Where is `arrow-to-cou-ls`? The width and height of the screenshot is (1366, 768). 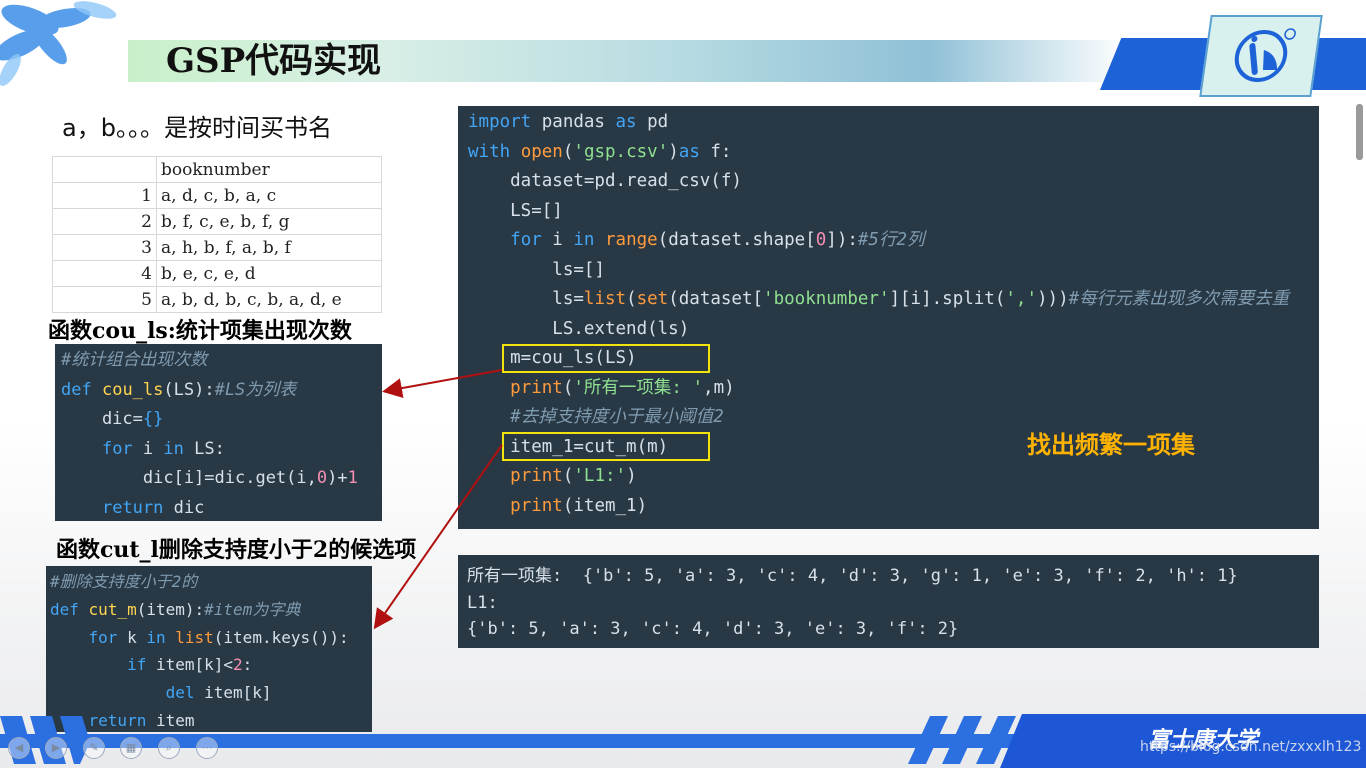 arrow-to-cou-ls is located at coordinates (442, 383).